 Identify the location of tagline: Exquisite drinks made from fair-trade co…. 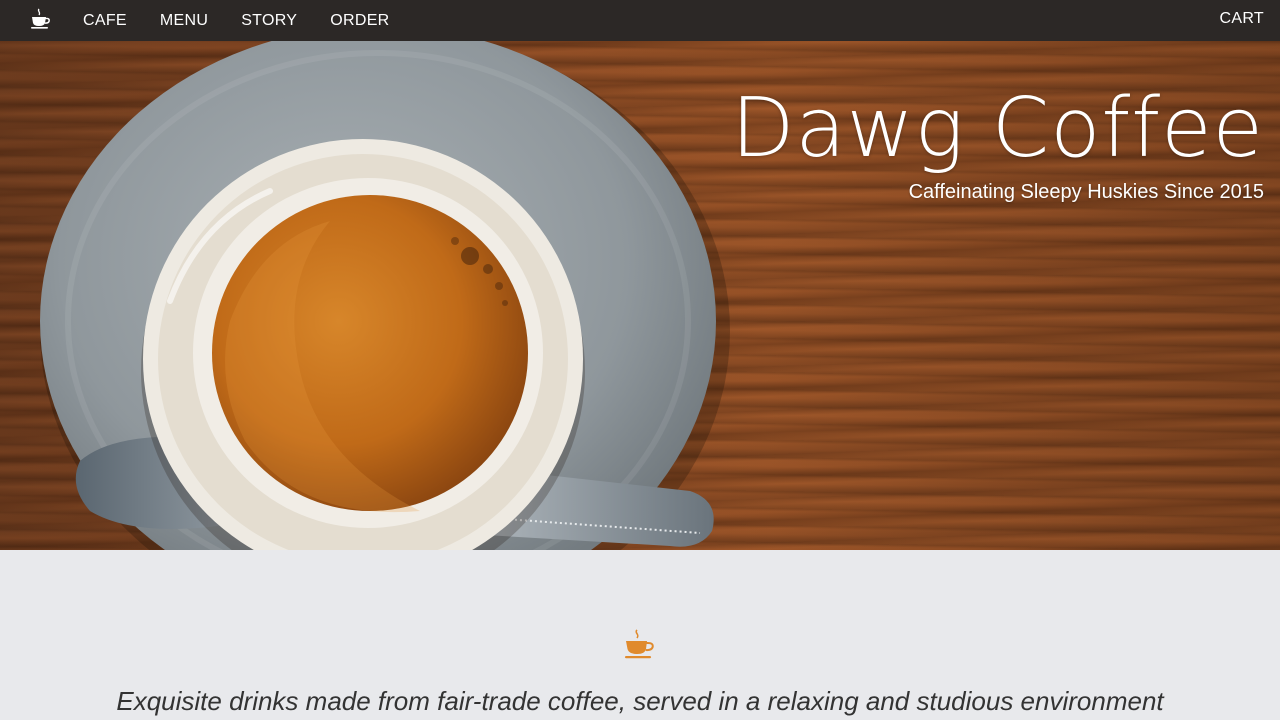
(640, 701).